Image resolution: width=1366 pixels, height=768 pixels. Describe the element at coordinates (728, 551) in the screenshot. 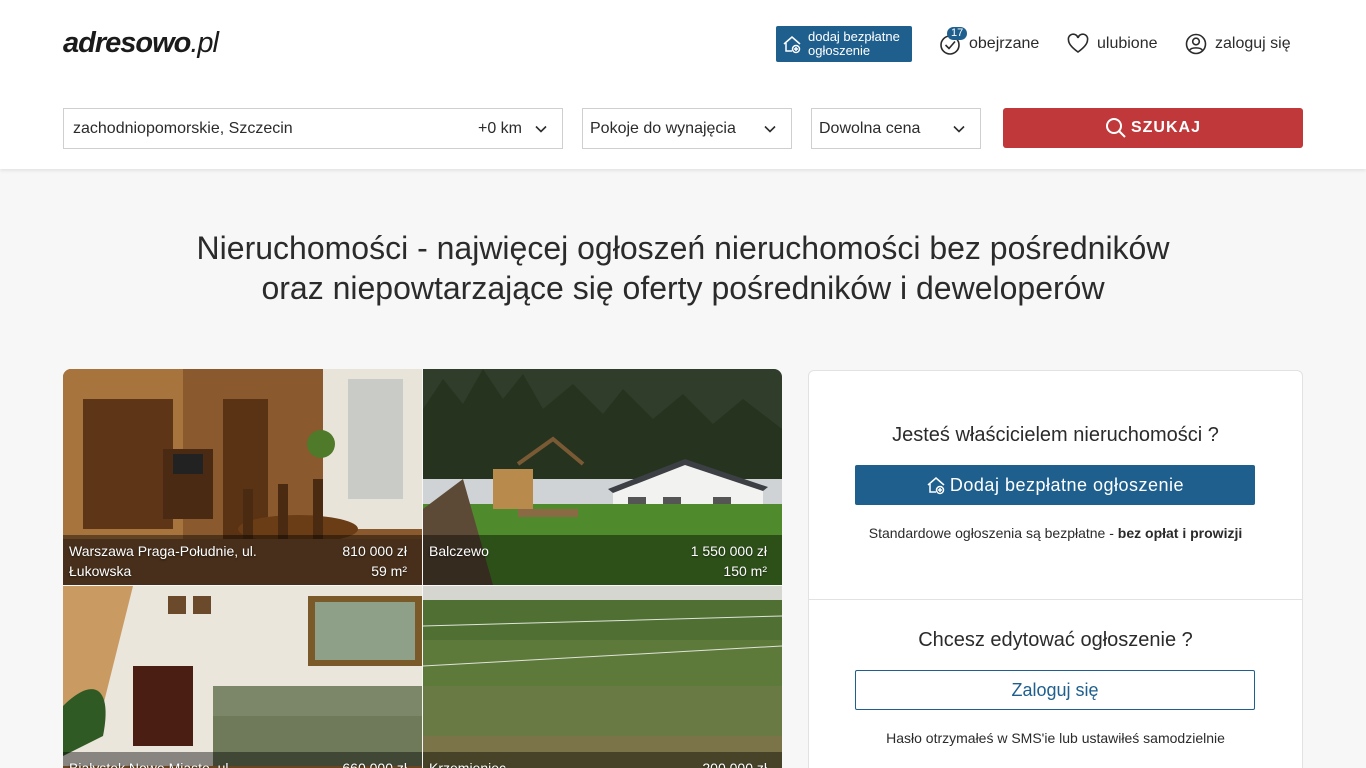

I see `listing-price: 1 550 000 zł` at that location.